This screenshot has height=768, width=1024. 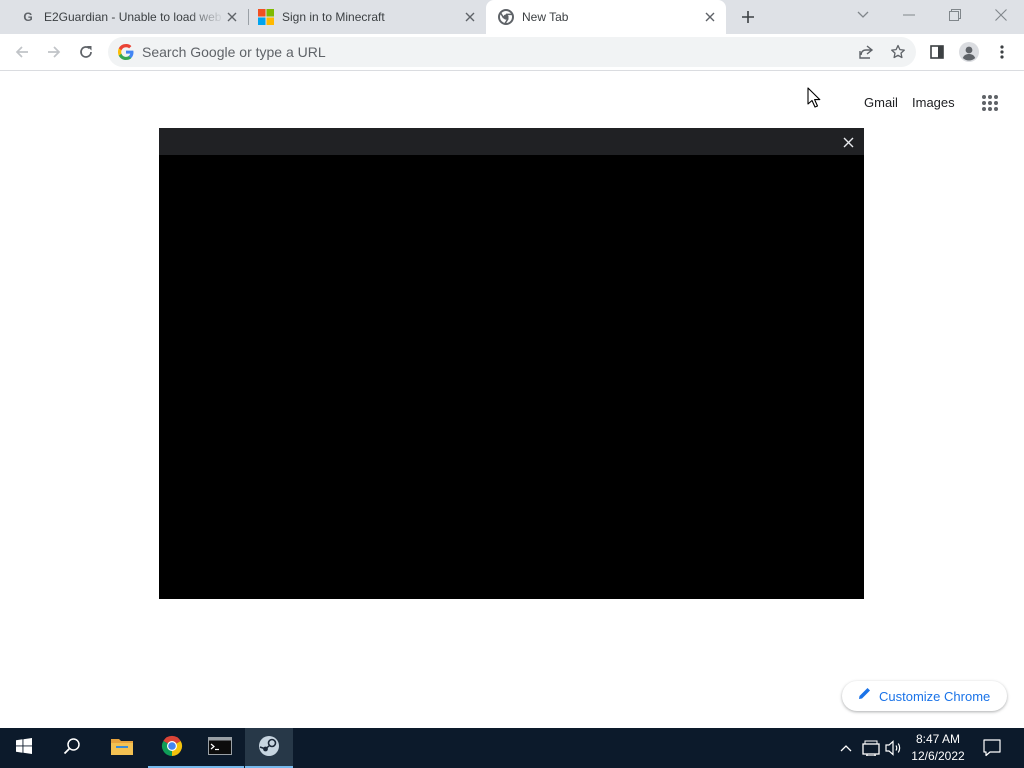 I want to click on mouse-cursor-icon, so click(x=814, y=98).